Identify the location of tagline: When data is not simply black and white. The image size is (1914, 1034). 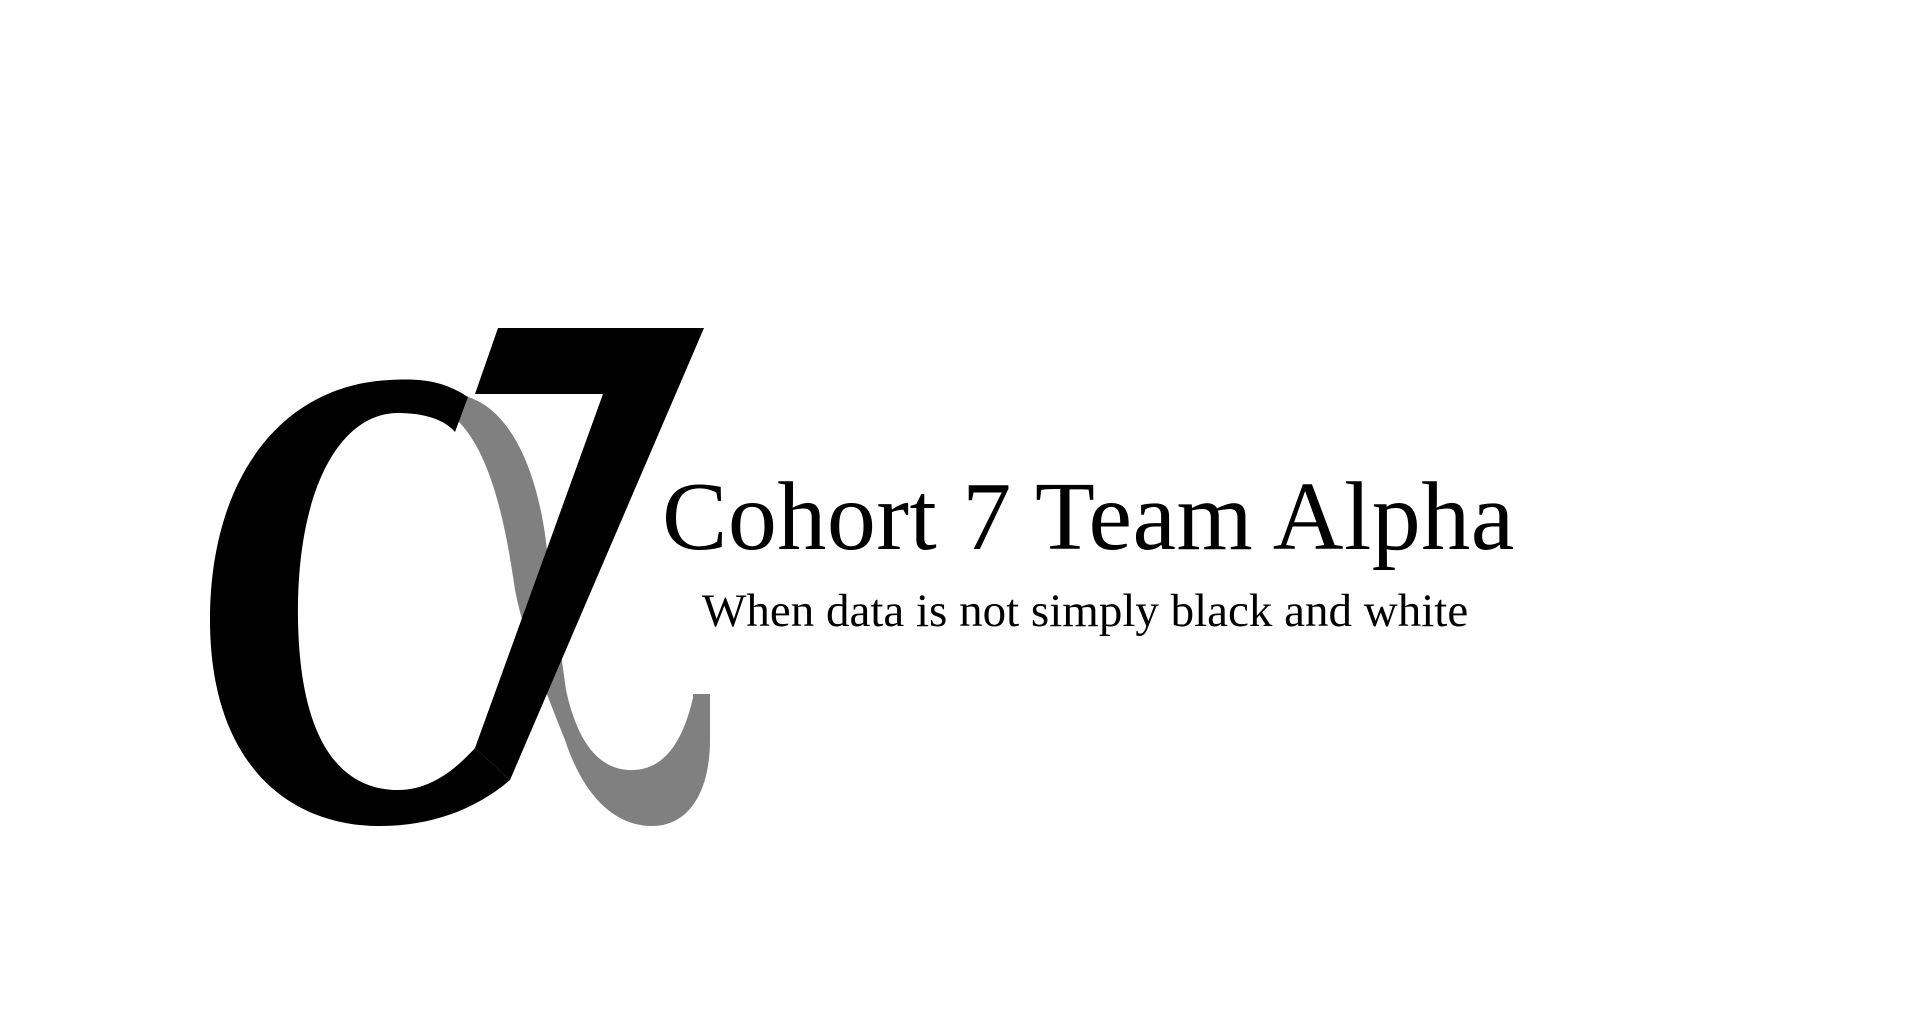
(1085, 611).